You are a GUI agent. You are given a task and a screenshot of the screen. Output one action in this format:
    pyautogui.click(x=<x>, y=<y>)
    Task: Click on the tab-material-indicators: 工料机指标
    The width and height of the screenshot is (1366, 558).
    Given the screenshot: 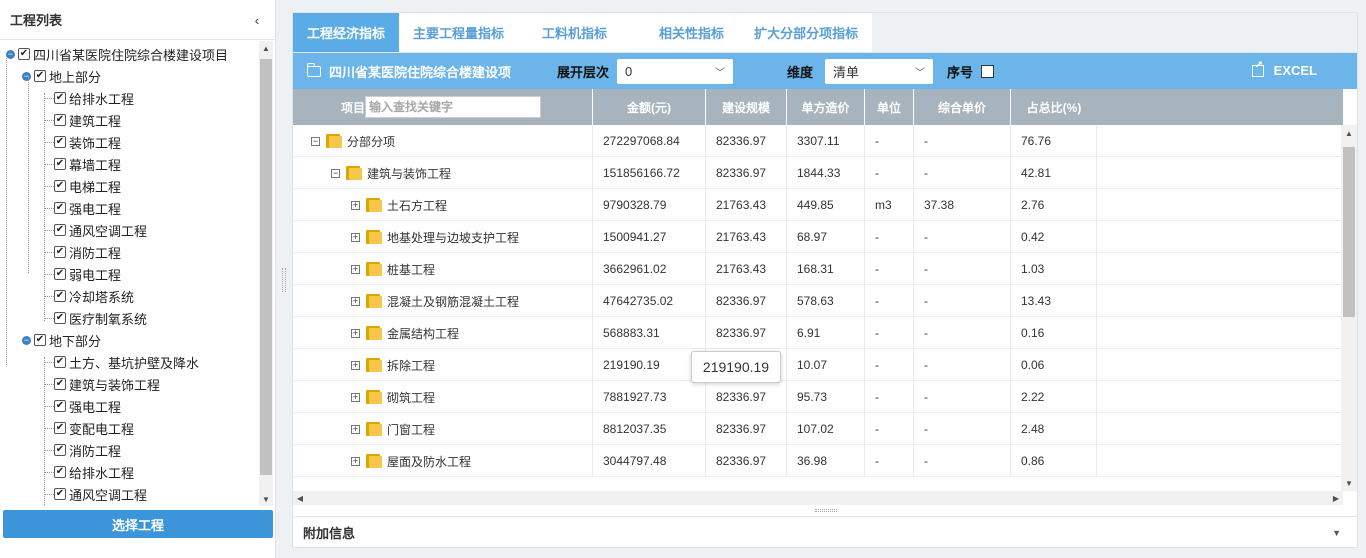 What is the action you would take?
    pyautogui.click(x=578, y=32)
    